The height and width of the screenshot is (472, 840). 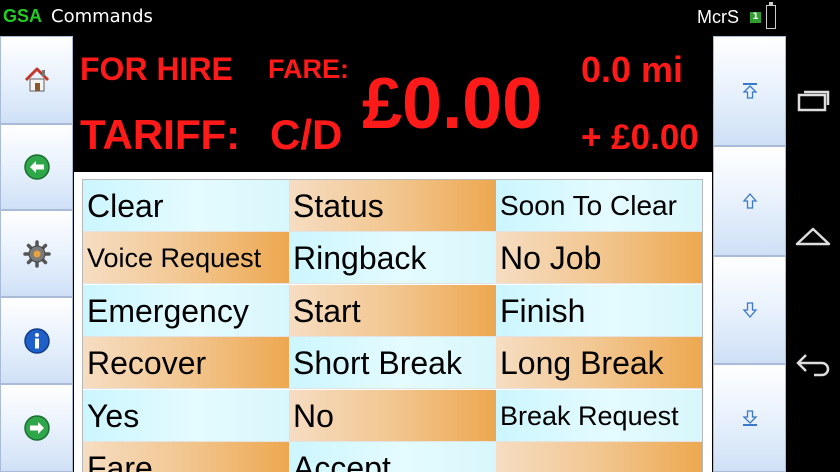 I want to click on hire-status: FOR HIRE, so click(x=156, y=69).